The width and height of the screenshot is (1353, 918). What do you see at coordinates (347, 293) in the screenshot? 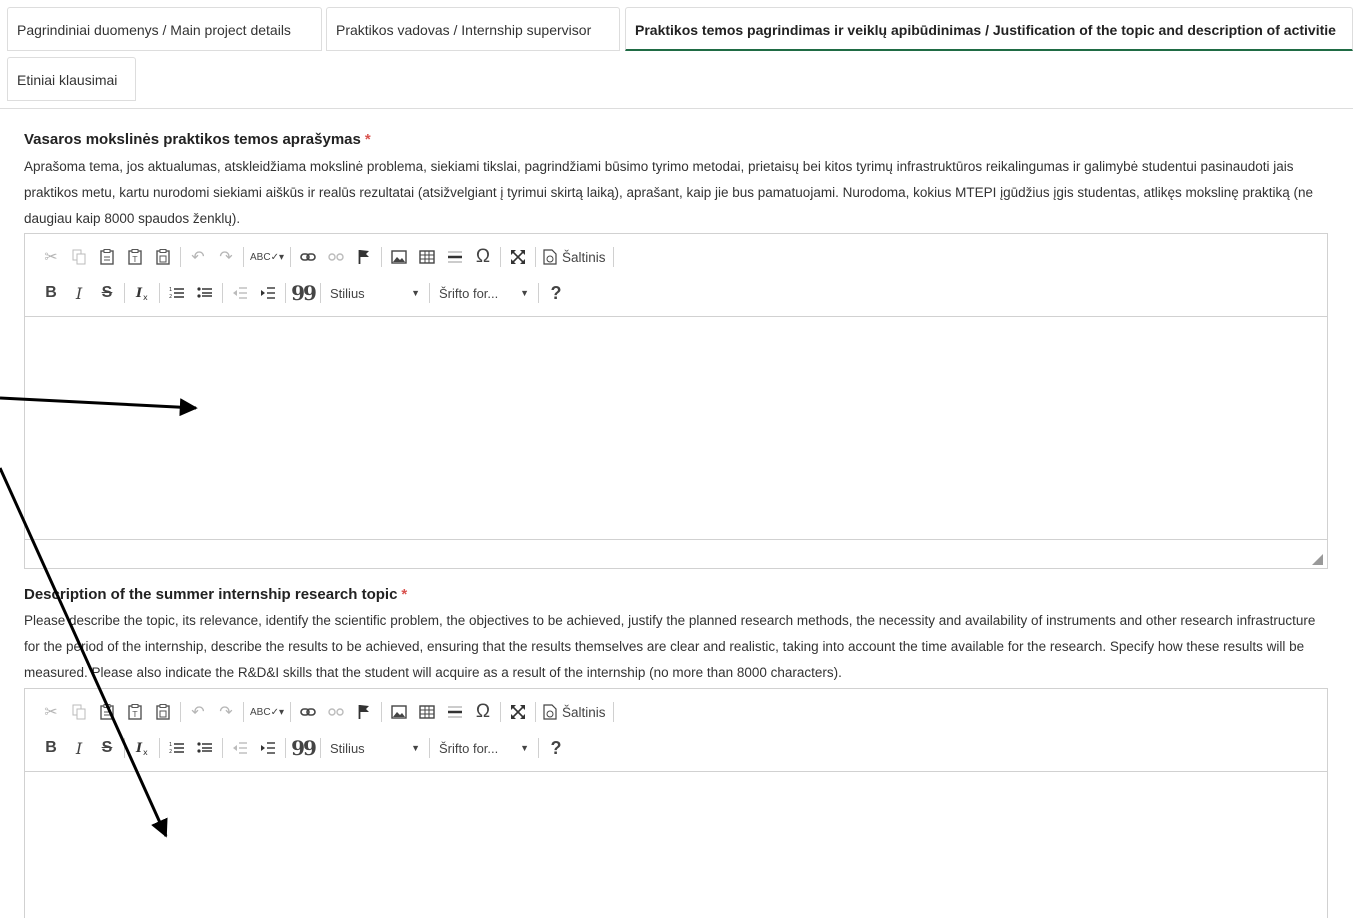
I see `style-dropdown-label: Stilius` at bounding box center [347, 293].